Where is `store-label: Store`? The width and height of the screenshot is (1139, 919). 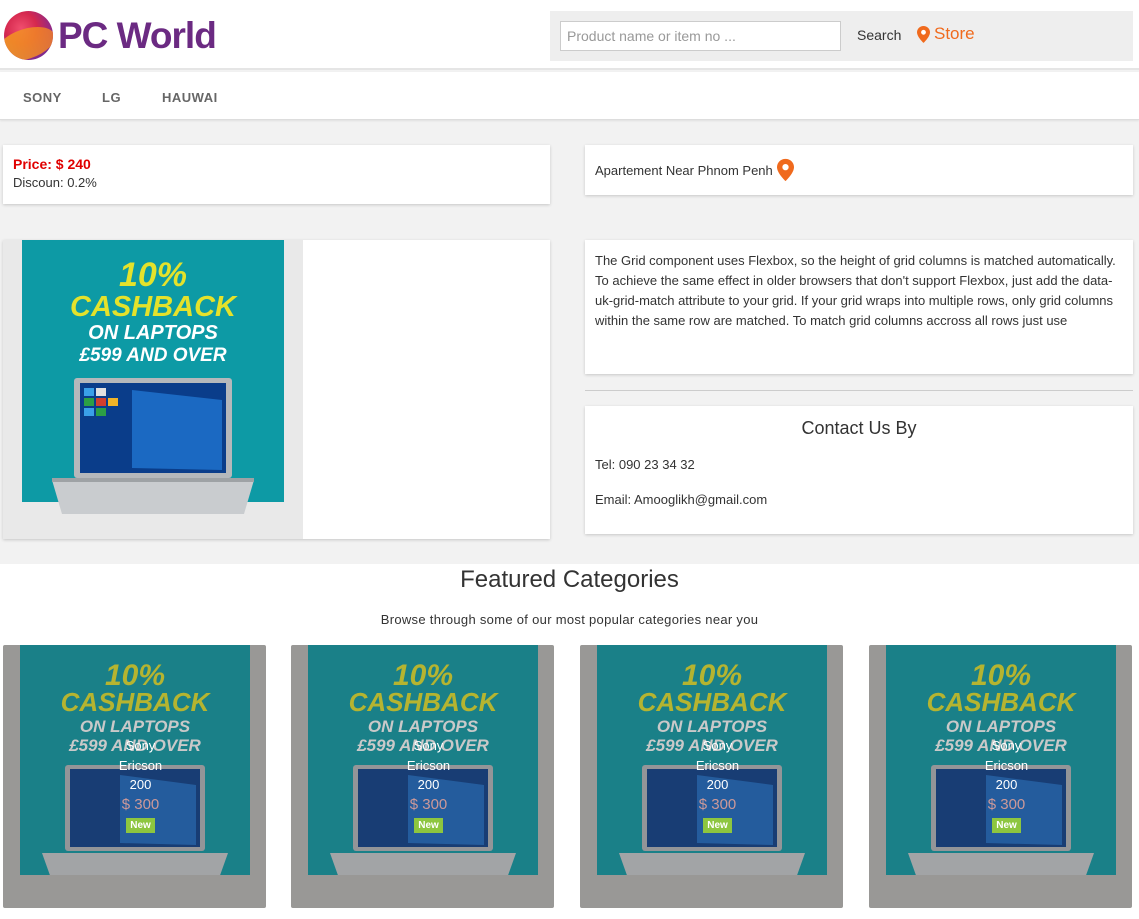
store-label: Store is located at coordinates (954, 33).